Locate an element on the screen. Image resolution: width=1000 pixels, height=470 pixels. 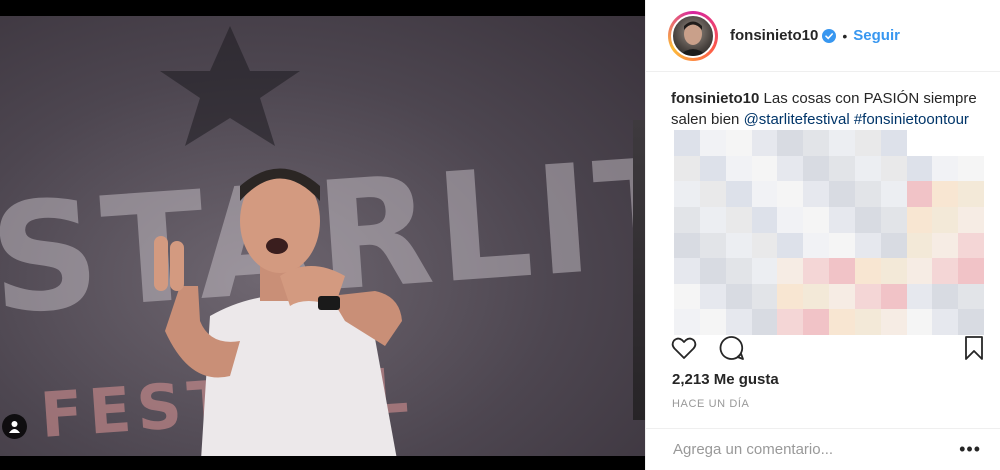
post-header: fonsinieto10 • Seguir is located at coordinates (823, 36).